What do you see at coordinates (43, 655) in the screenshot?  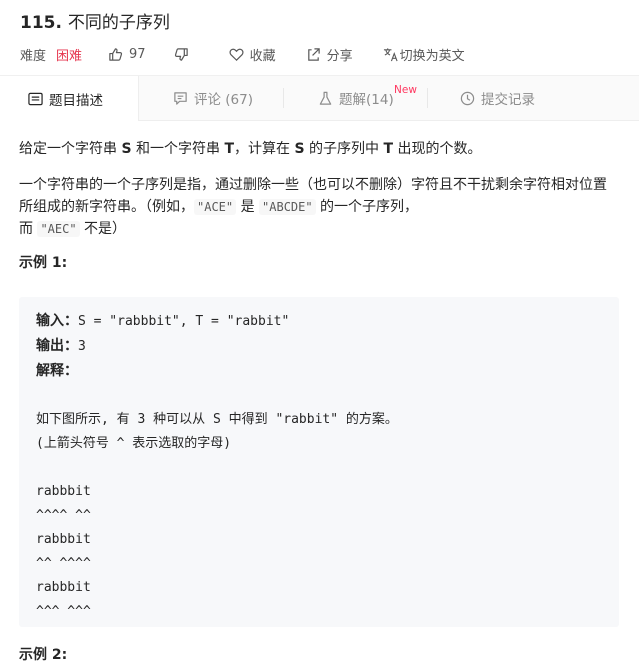 I see `example-2-title: 示例 2:` at bounding box center [43, 655].